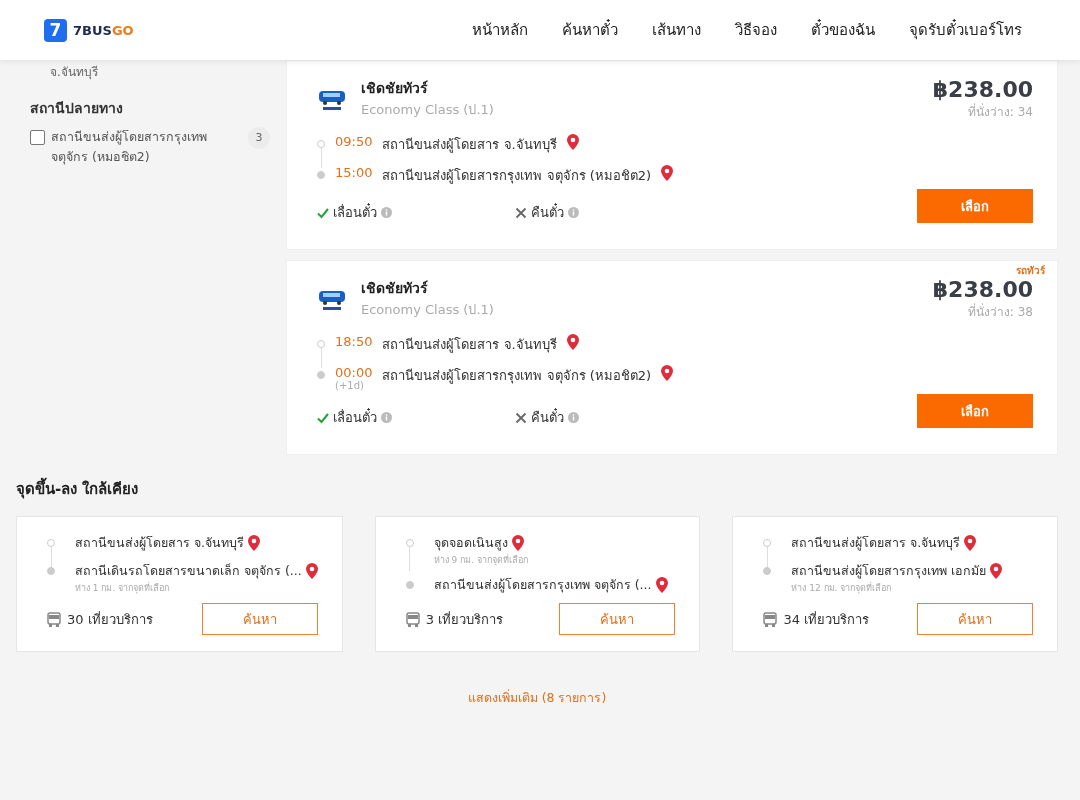 The image size is (1080, 800). What do you see at coordinates (354, 141) in the screenshot?
I see `departure-time: 09:50` at bounding box center [354, 141].